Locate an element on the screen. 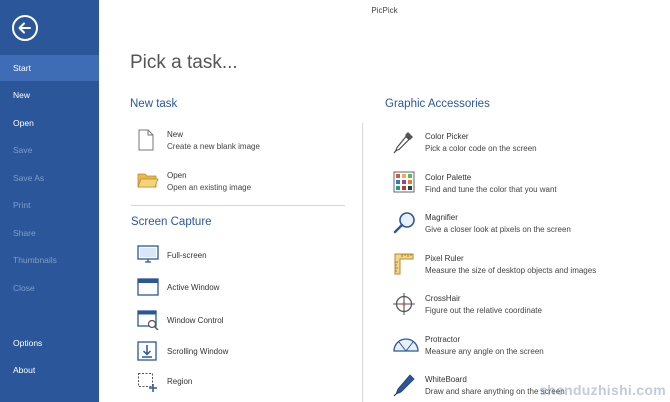 Image resolution: width=670 pixels, height=402 pixels. task-window-control: Window Control is located at coordinates (237, 321).